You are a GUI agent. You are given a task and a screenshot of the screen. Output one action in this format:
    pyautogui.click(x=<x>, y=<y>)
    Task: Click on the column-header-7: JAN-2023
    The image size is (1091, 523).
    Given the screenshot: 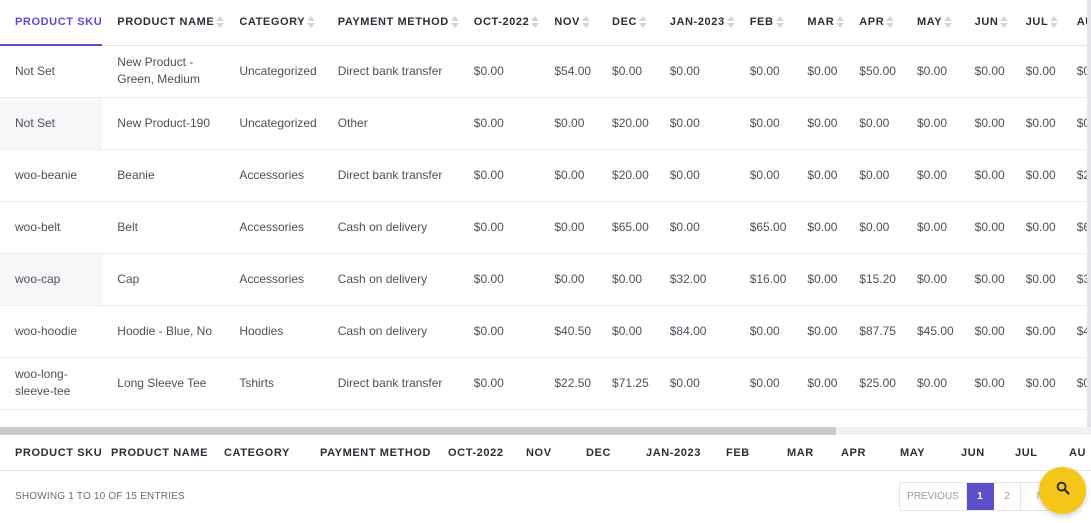 What is the action you would take?
    pyautogui.click(x=694, y=23)
    